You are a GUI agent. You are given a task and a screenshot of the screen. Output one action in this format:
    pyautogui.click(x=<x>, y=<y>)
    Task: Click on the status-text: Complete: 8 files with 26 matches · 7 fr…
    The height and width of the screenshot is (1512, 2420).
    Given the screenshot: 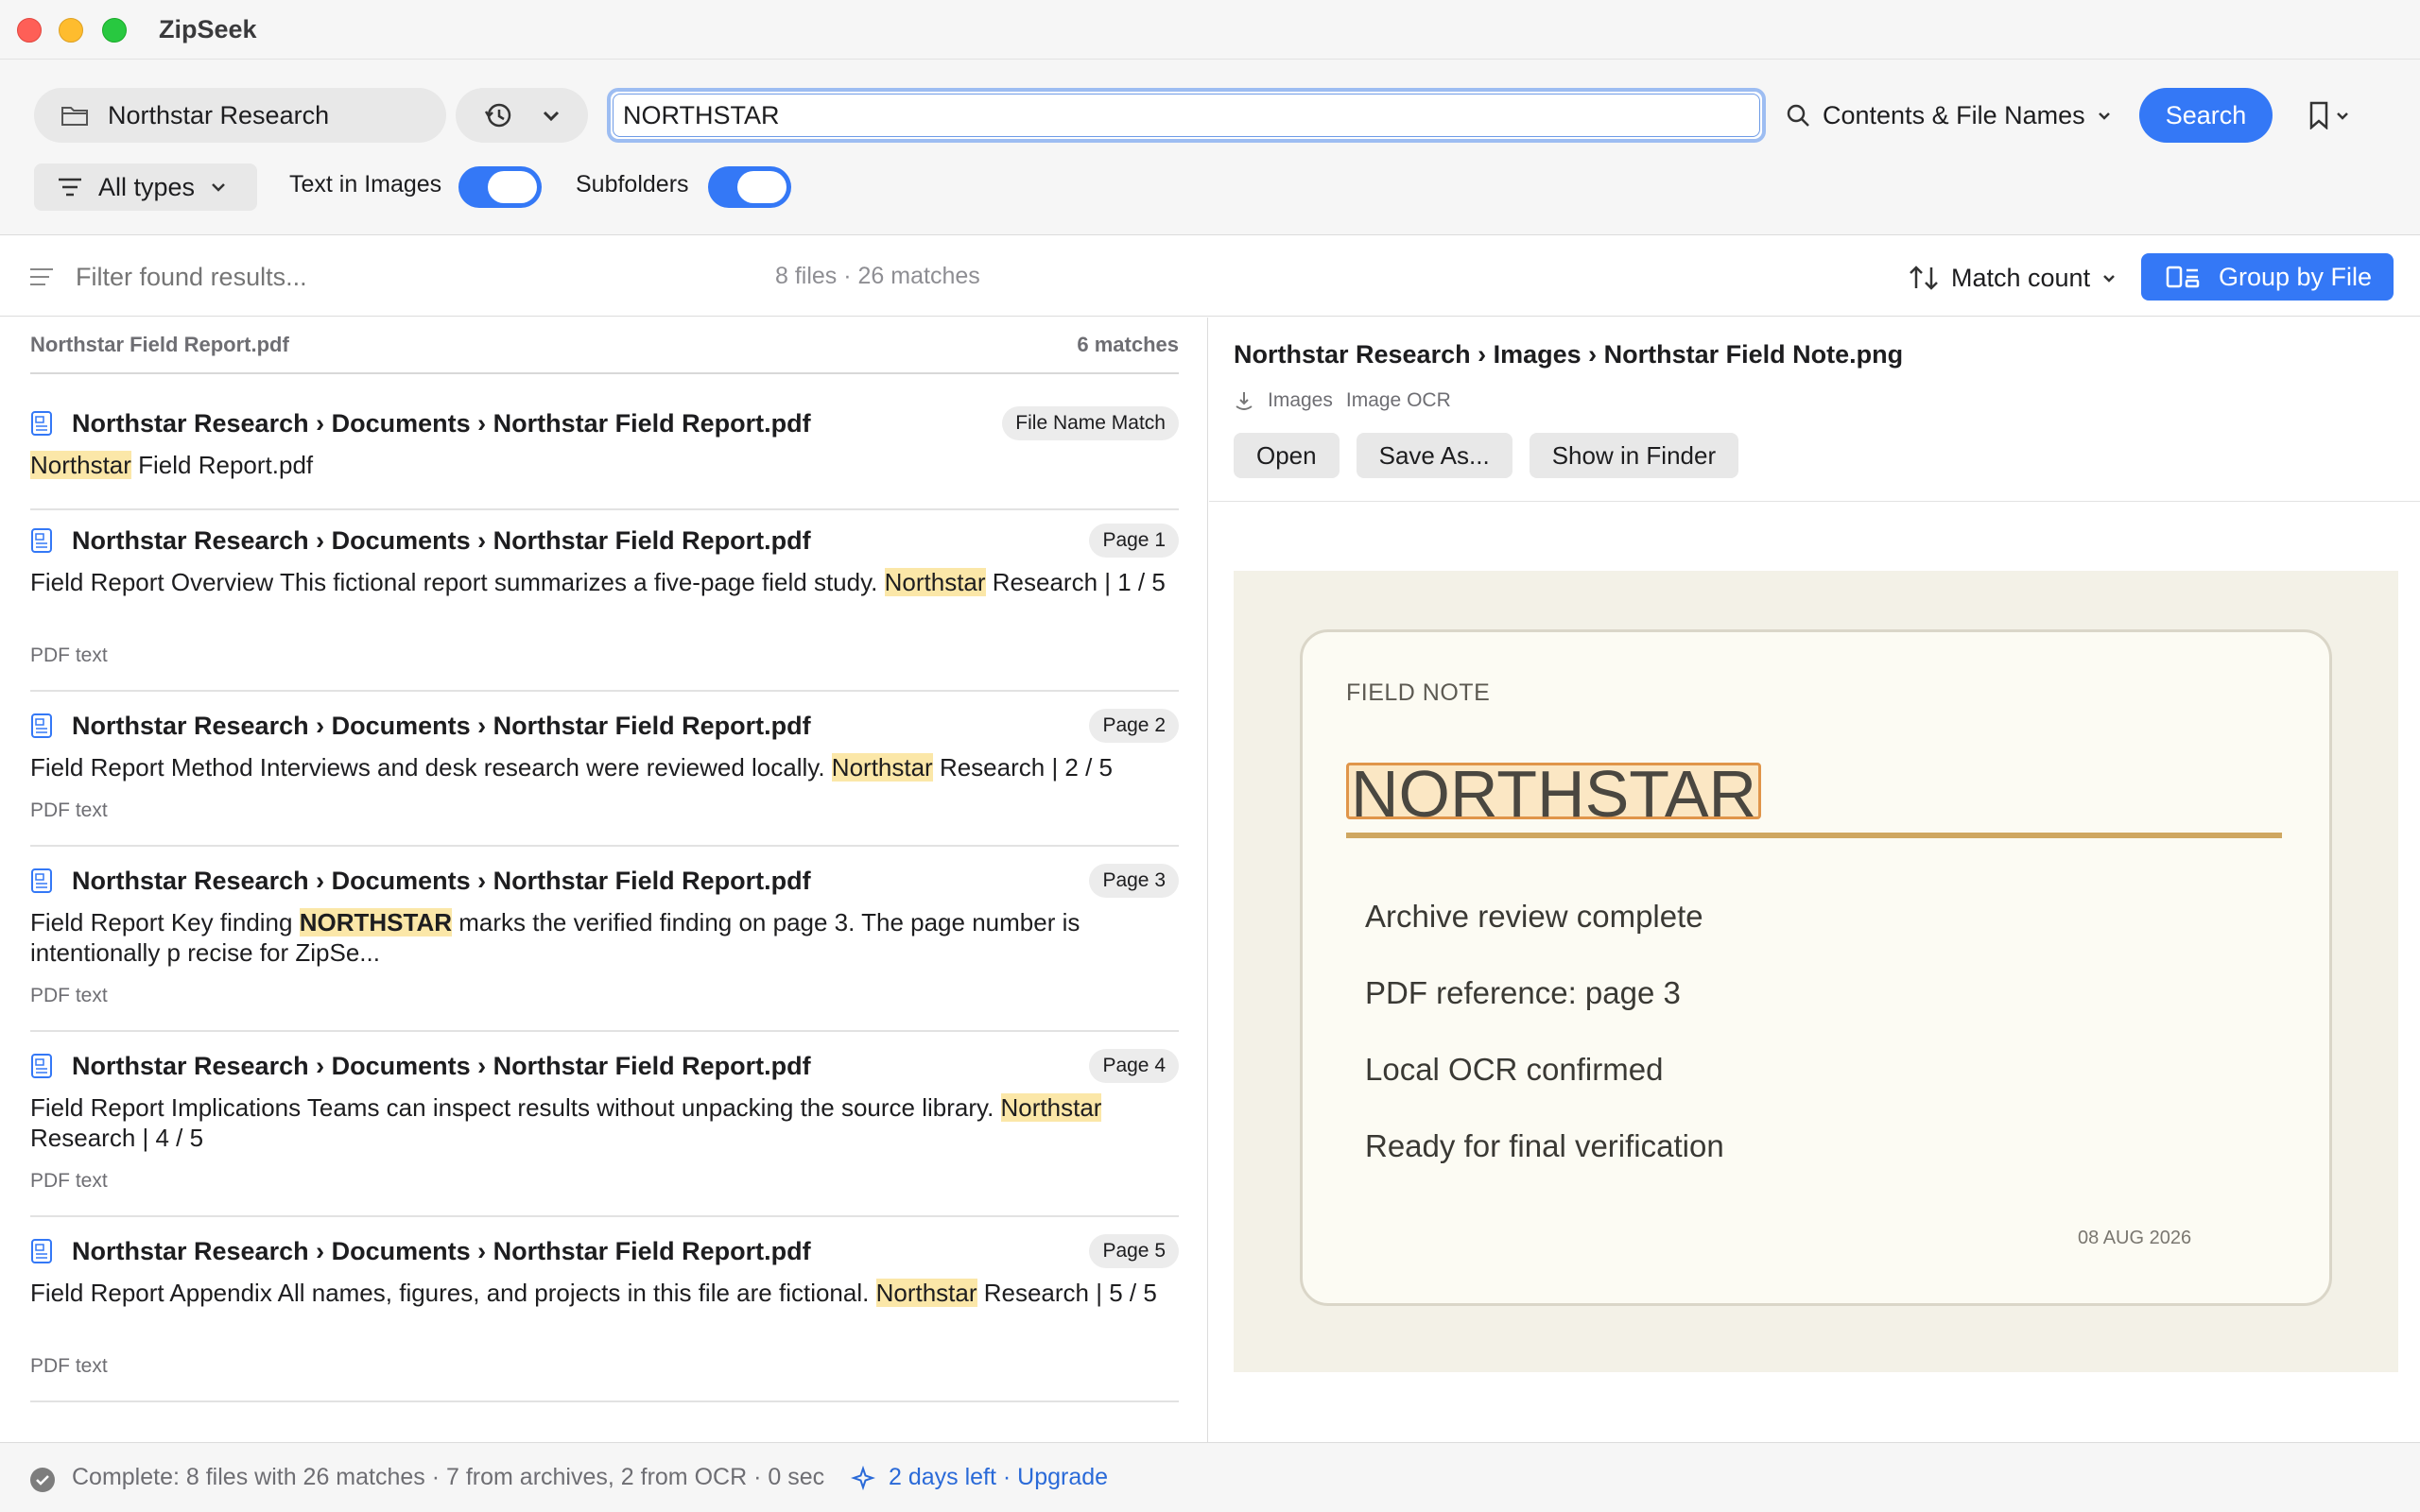 What is the action you would take?
    pyautogui.click(x=448, y=1477)
    